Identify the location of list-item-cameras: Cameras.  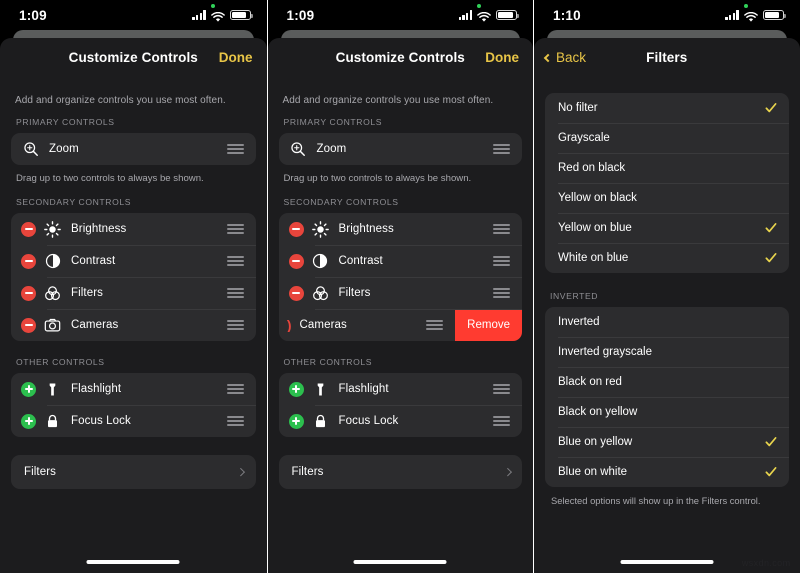
(133, 325).